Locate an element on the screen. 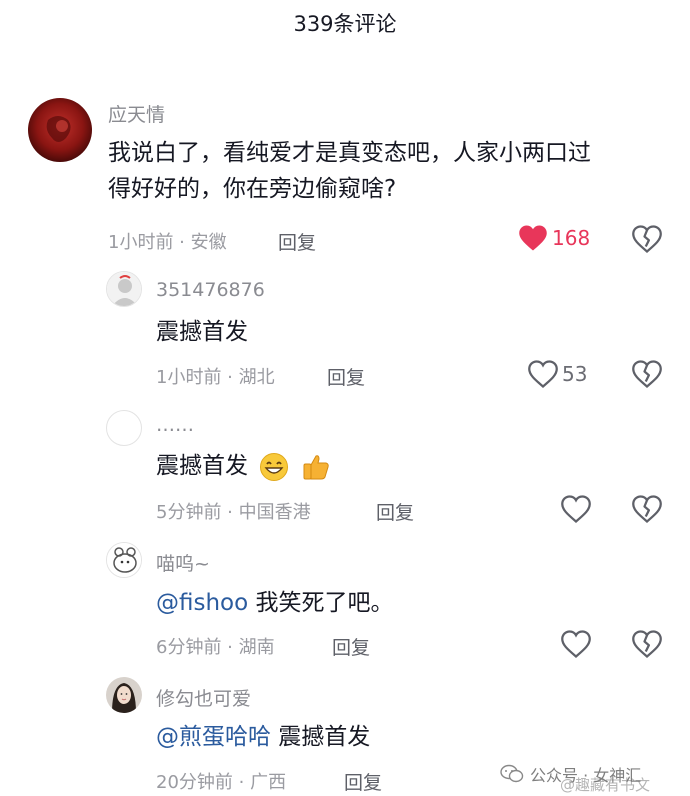 The width and height of the screenshot is (690, 796). comment-text: @fishoo 我笑死了吧。 is located at coordinates (275, 603).